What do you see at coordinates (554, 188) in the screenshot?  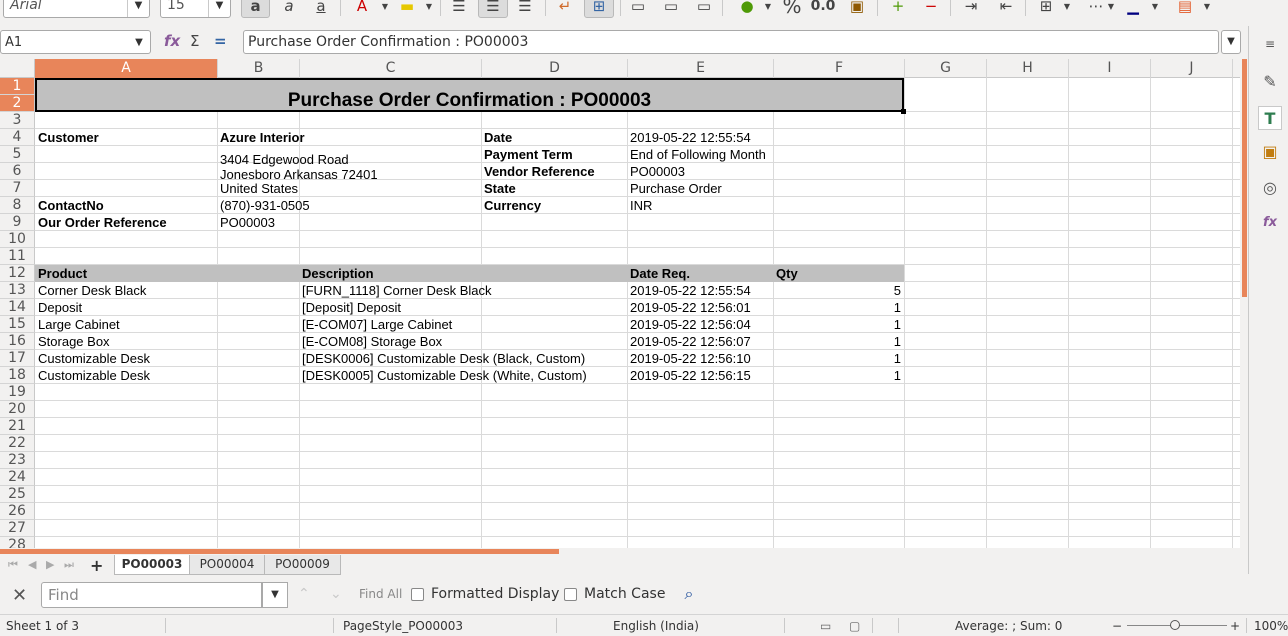 I see `label-state: State` at bounding box center [554, 188].